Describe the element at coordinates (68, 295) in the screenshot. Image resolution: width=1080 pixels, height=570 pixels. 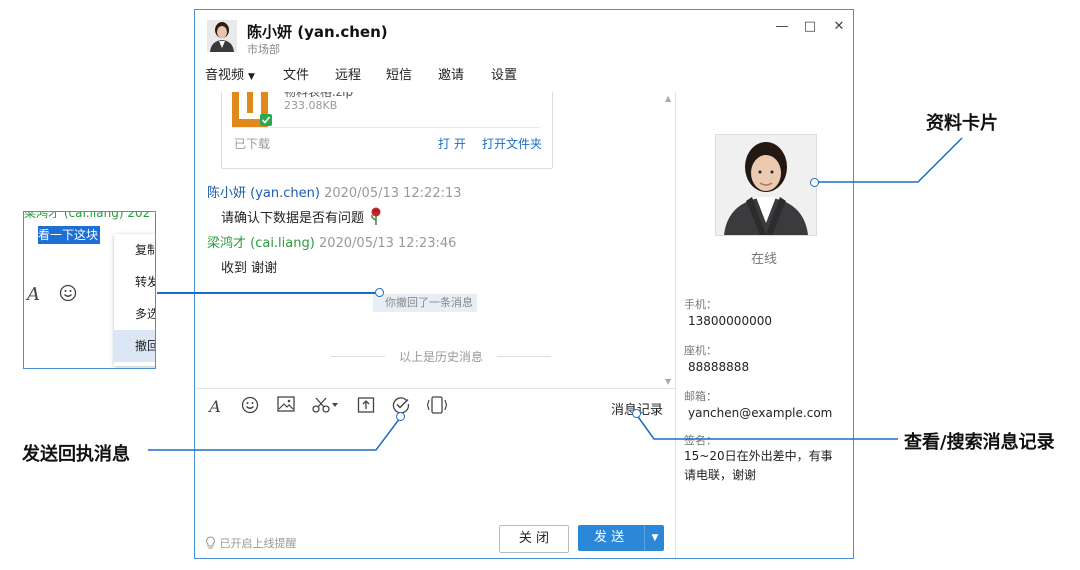
I see `popup-emoji-icon` at that location.